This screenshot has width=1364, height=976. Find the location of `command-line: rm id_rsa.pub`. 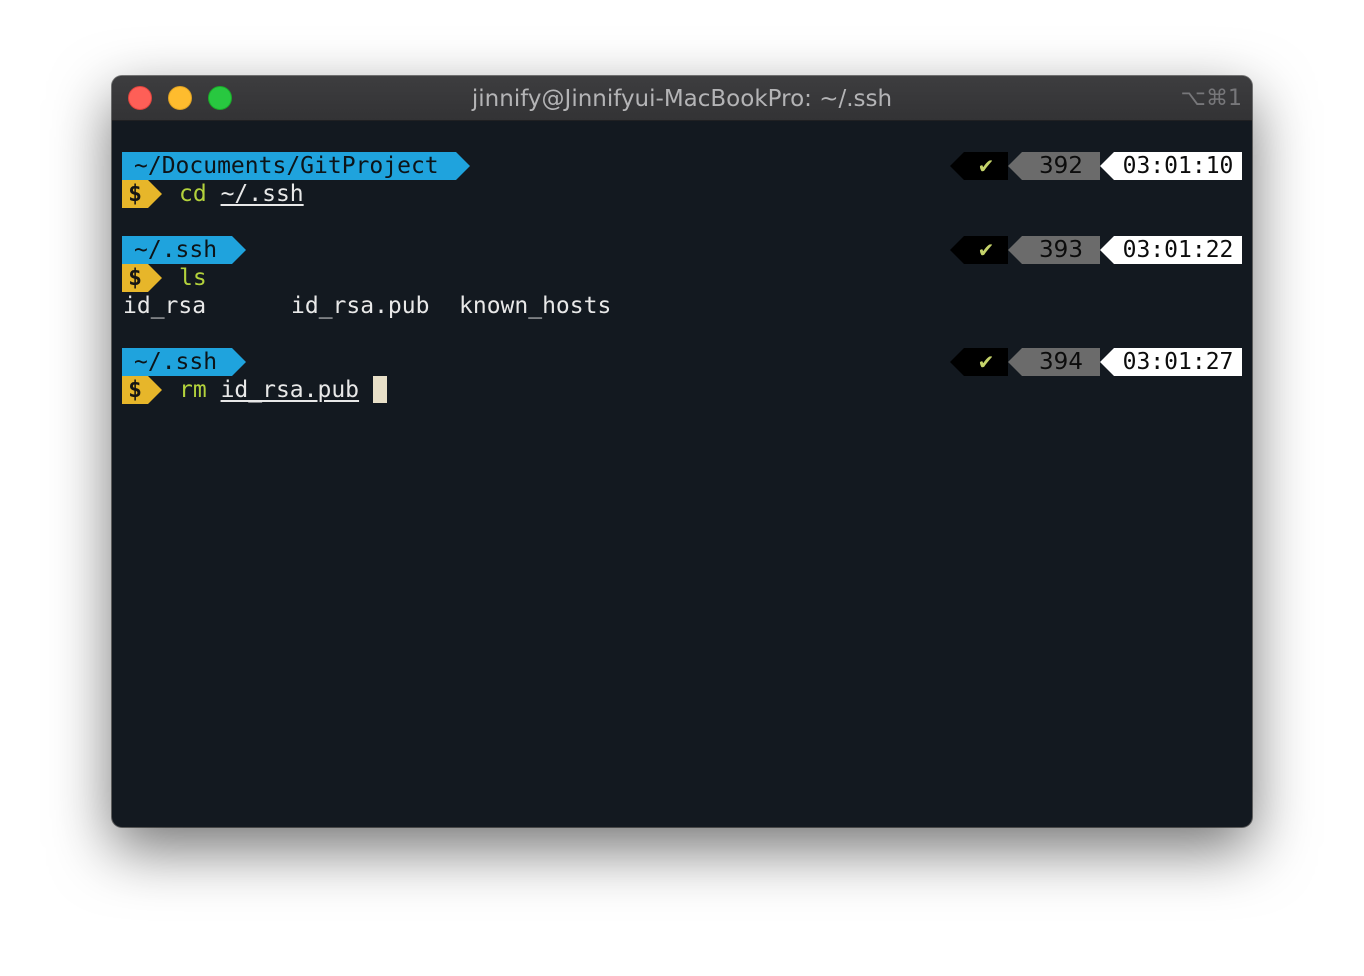

command-line: rm id_rsa.pub is located at coordinates (283, 390).